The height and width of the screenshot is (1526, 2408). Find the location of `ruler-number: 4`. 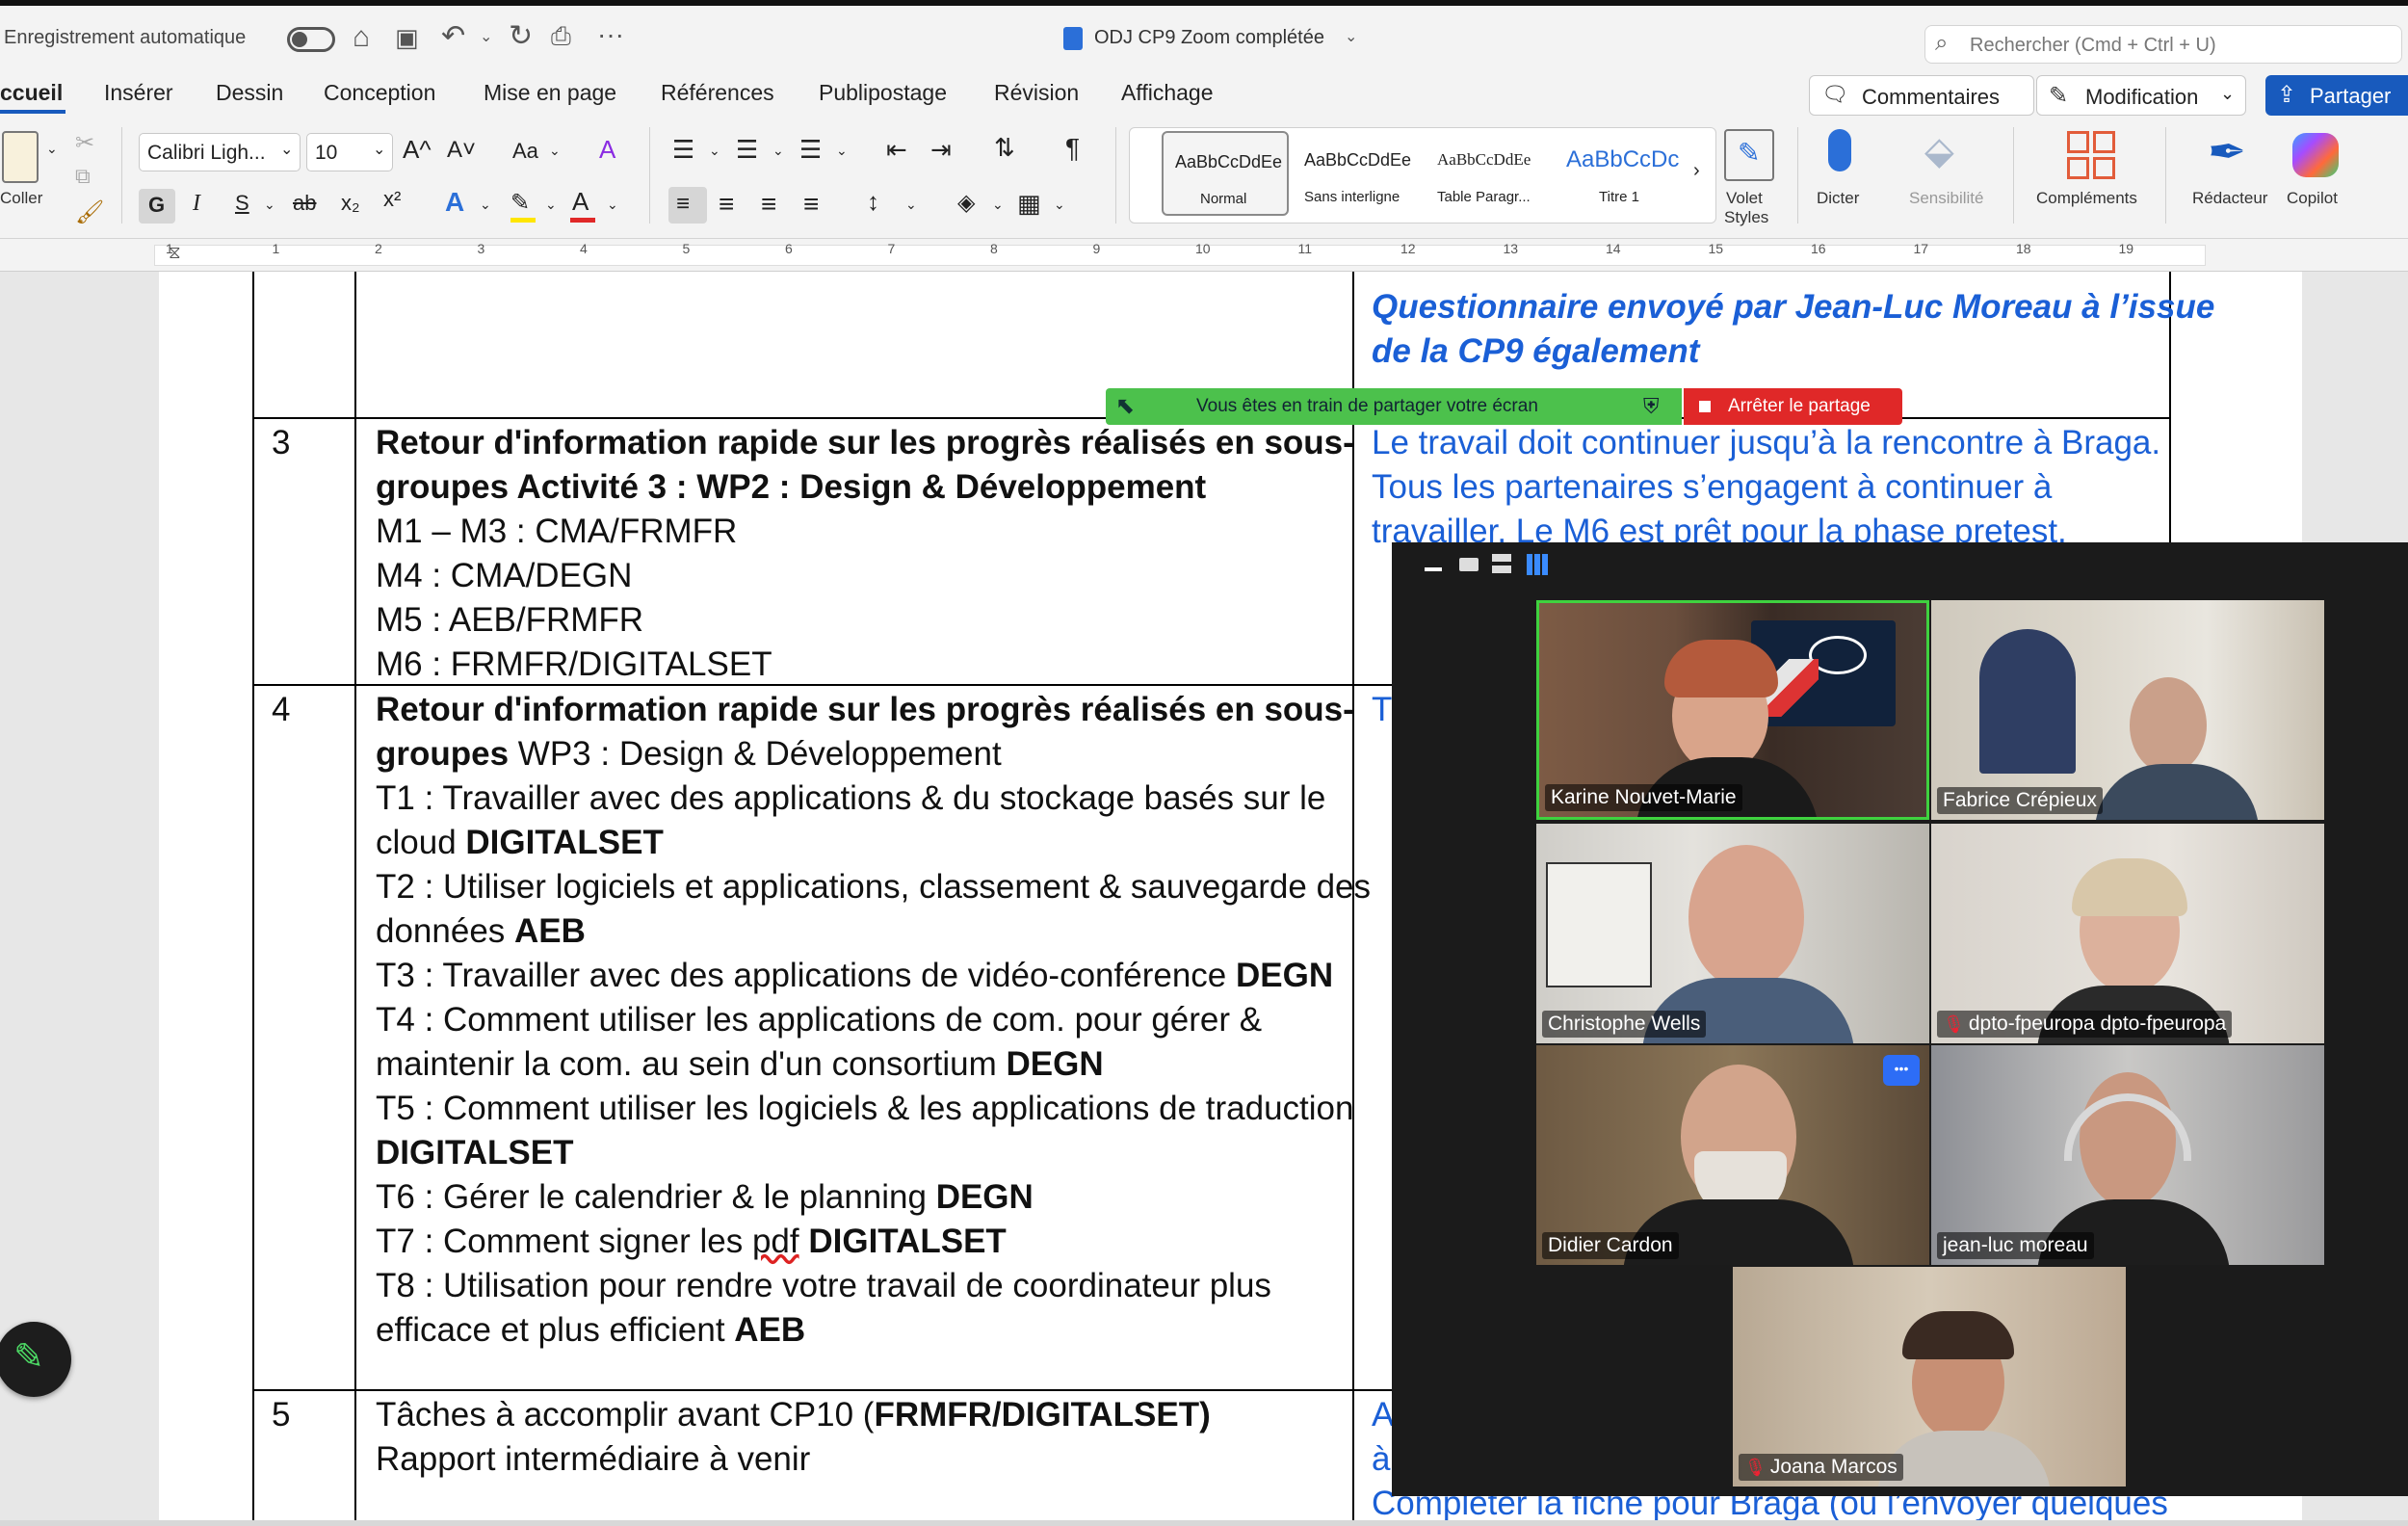

ruler-number: 4 is located at coordinates (584, 248).